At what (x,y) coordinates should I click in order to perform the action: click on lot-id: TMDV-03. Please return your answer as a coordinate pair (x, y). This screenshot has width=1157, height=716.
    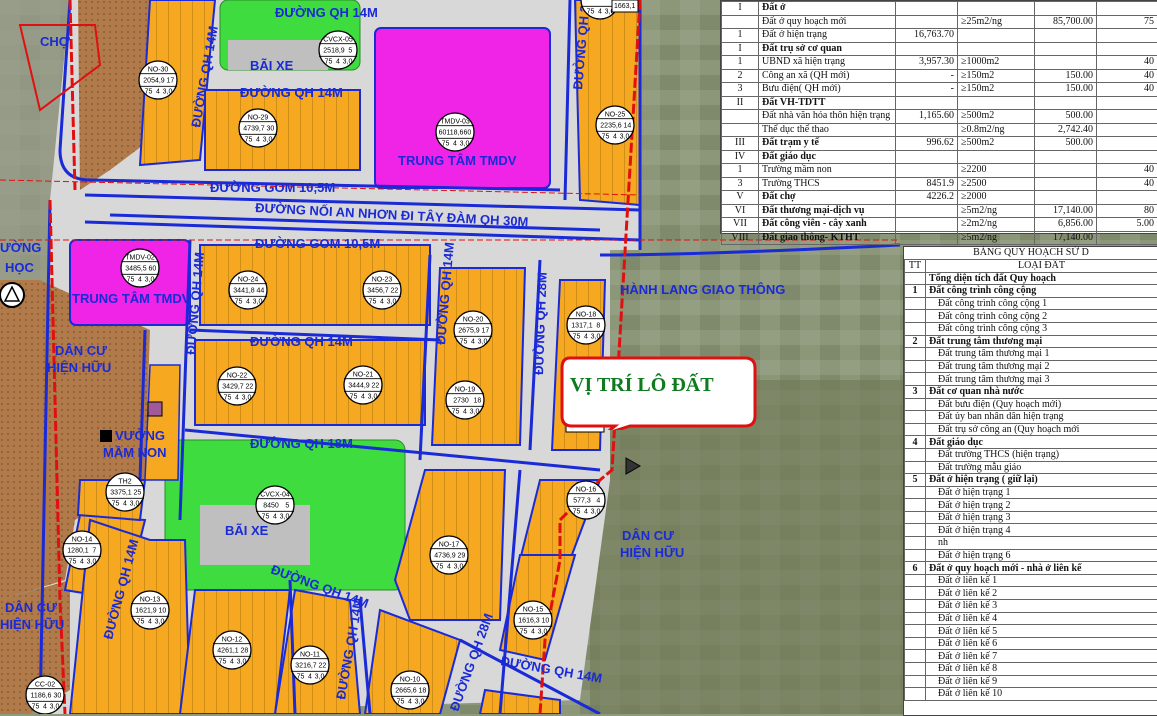
    Looking at the image, I should click on (455, 122).